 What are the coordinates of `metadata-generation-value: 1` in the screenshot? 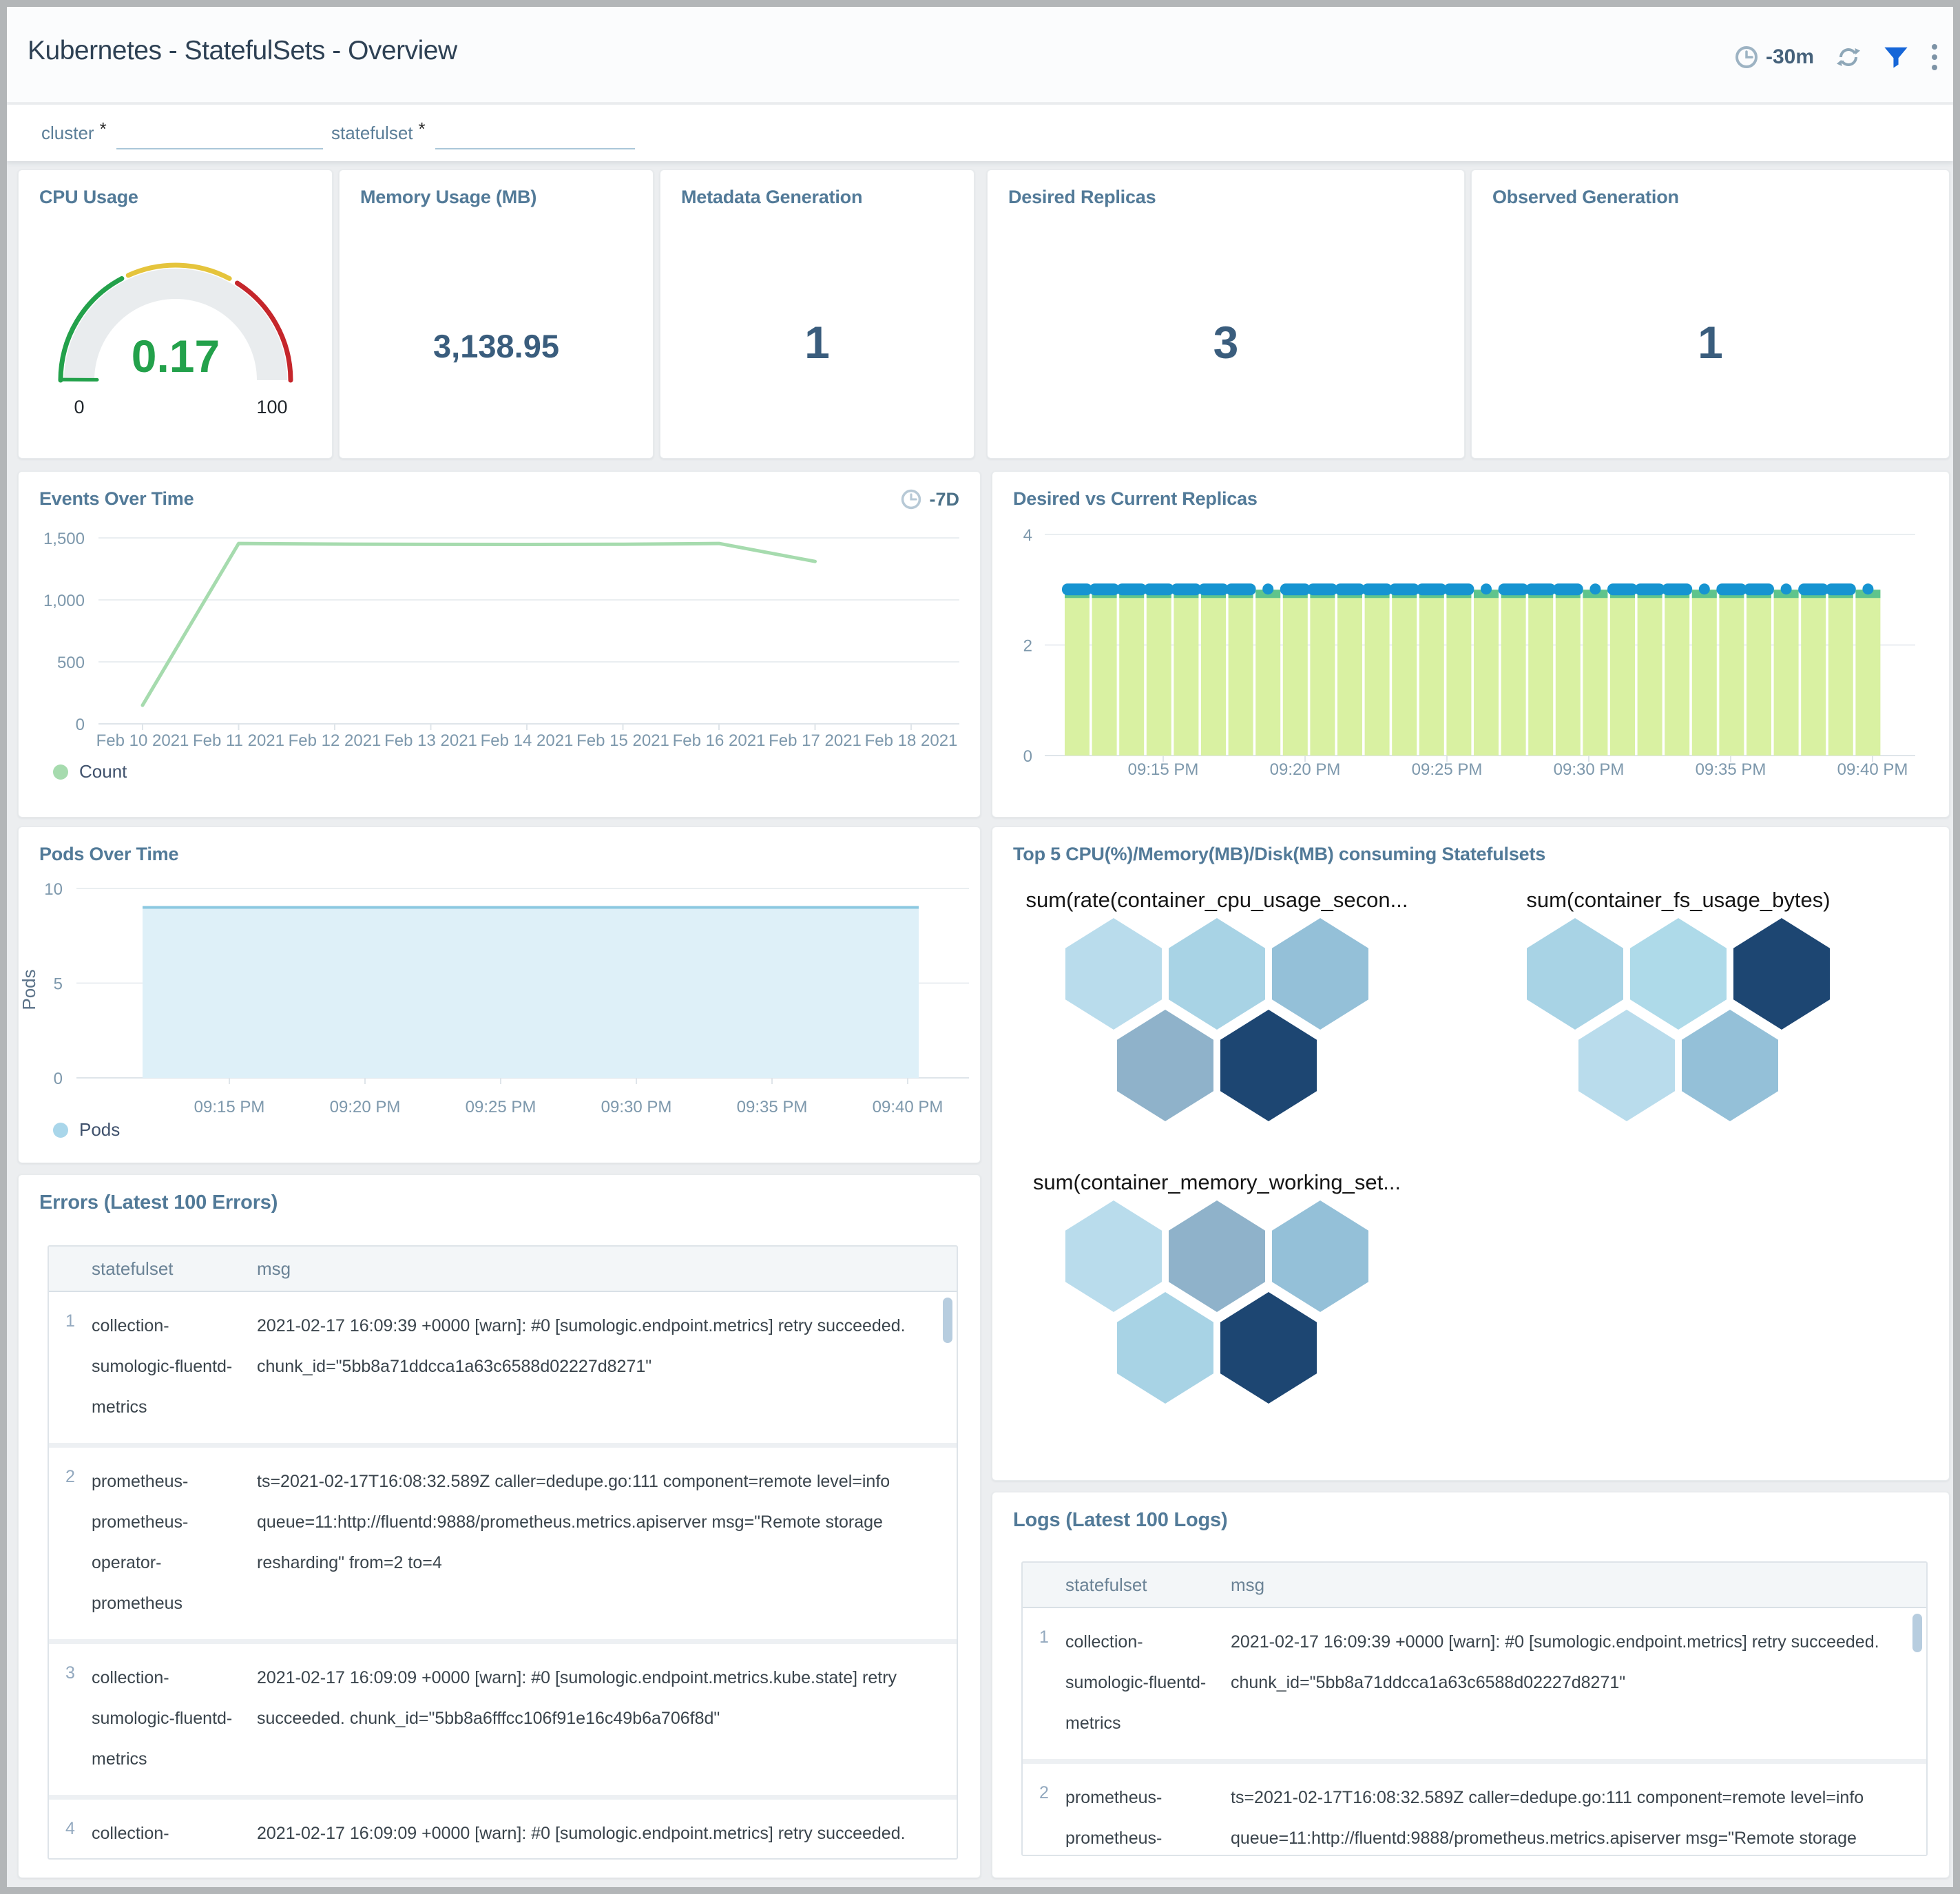 It's located at (817, 342).